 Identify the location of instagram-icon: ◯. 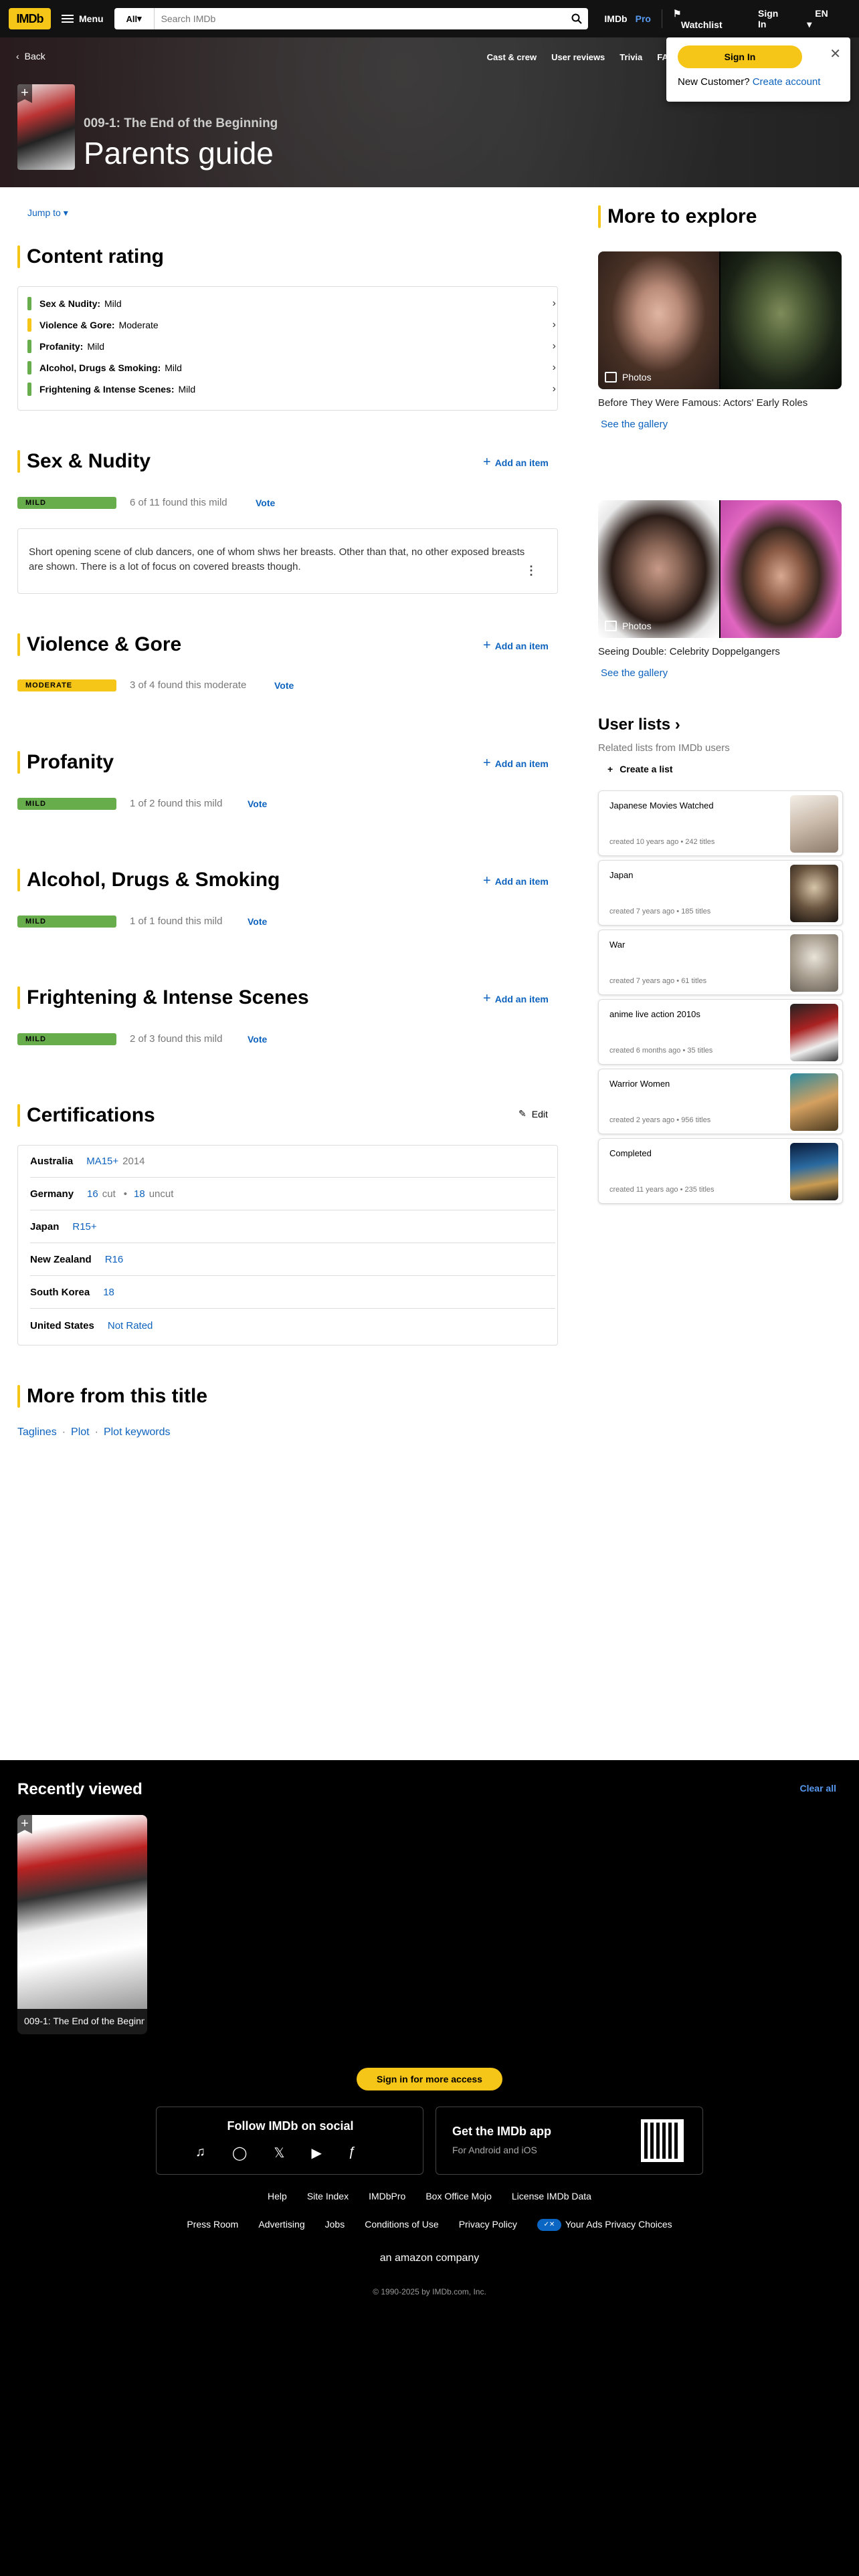
(239, 2153).